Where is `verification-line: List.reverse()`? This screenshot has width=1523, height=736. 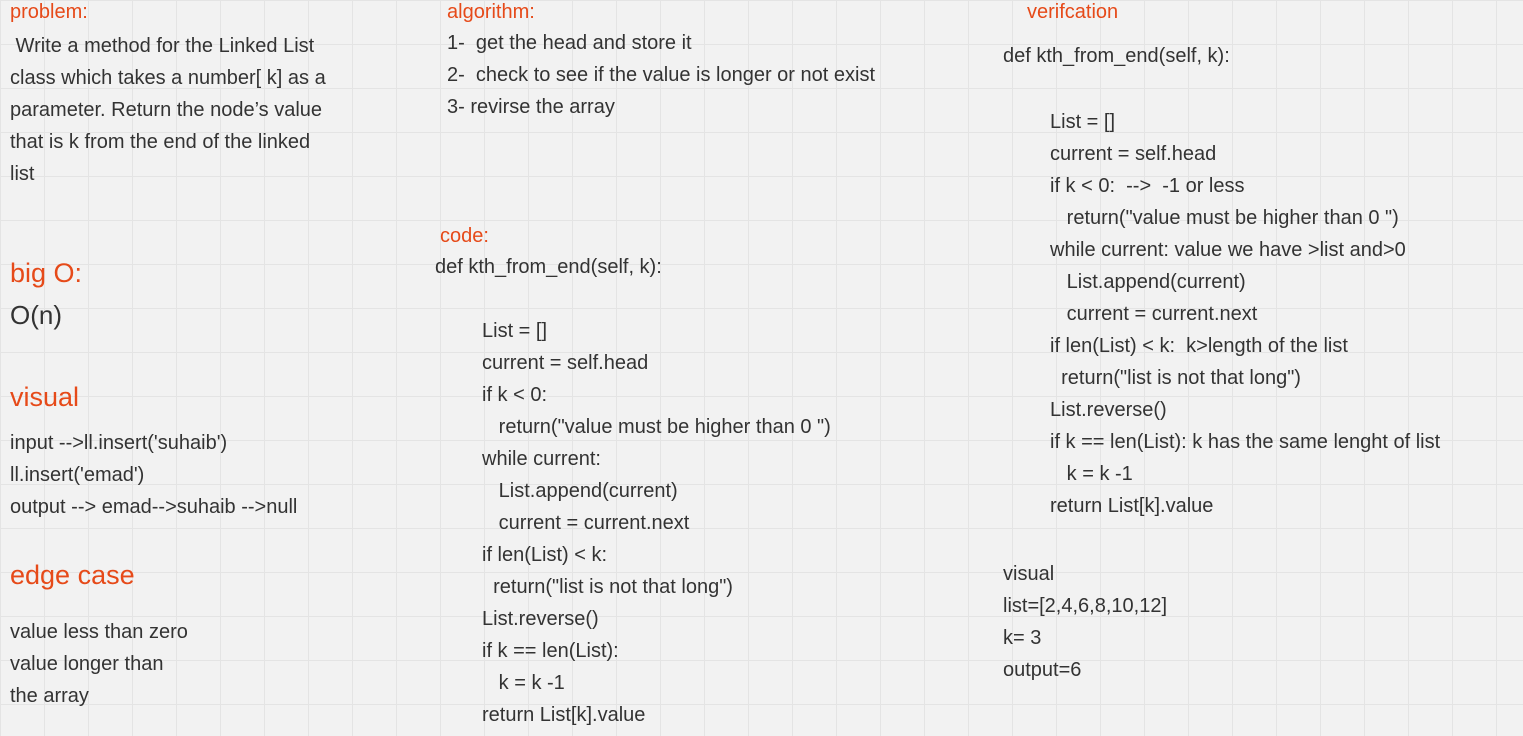 verification-line: List.reverse() is located at coordinates (1108, 410).